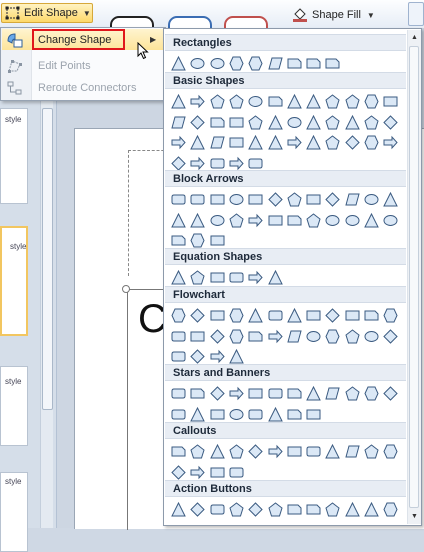  What do you see at coordinates (332, 451) in the screenshot?
I see `accent-callout-1-shape-icon` at bounding box center [332, 451].